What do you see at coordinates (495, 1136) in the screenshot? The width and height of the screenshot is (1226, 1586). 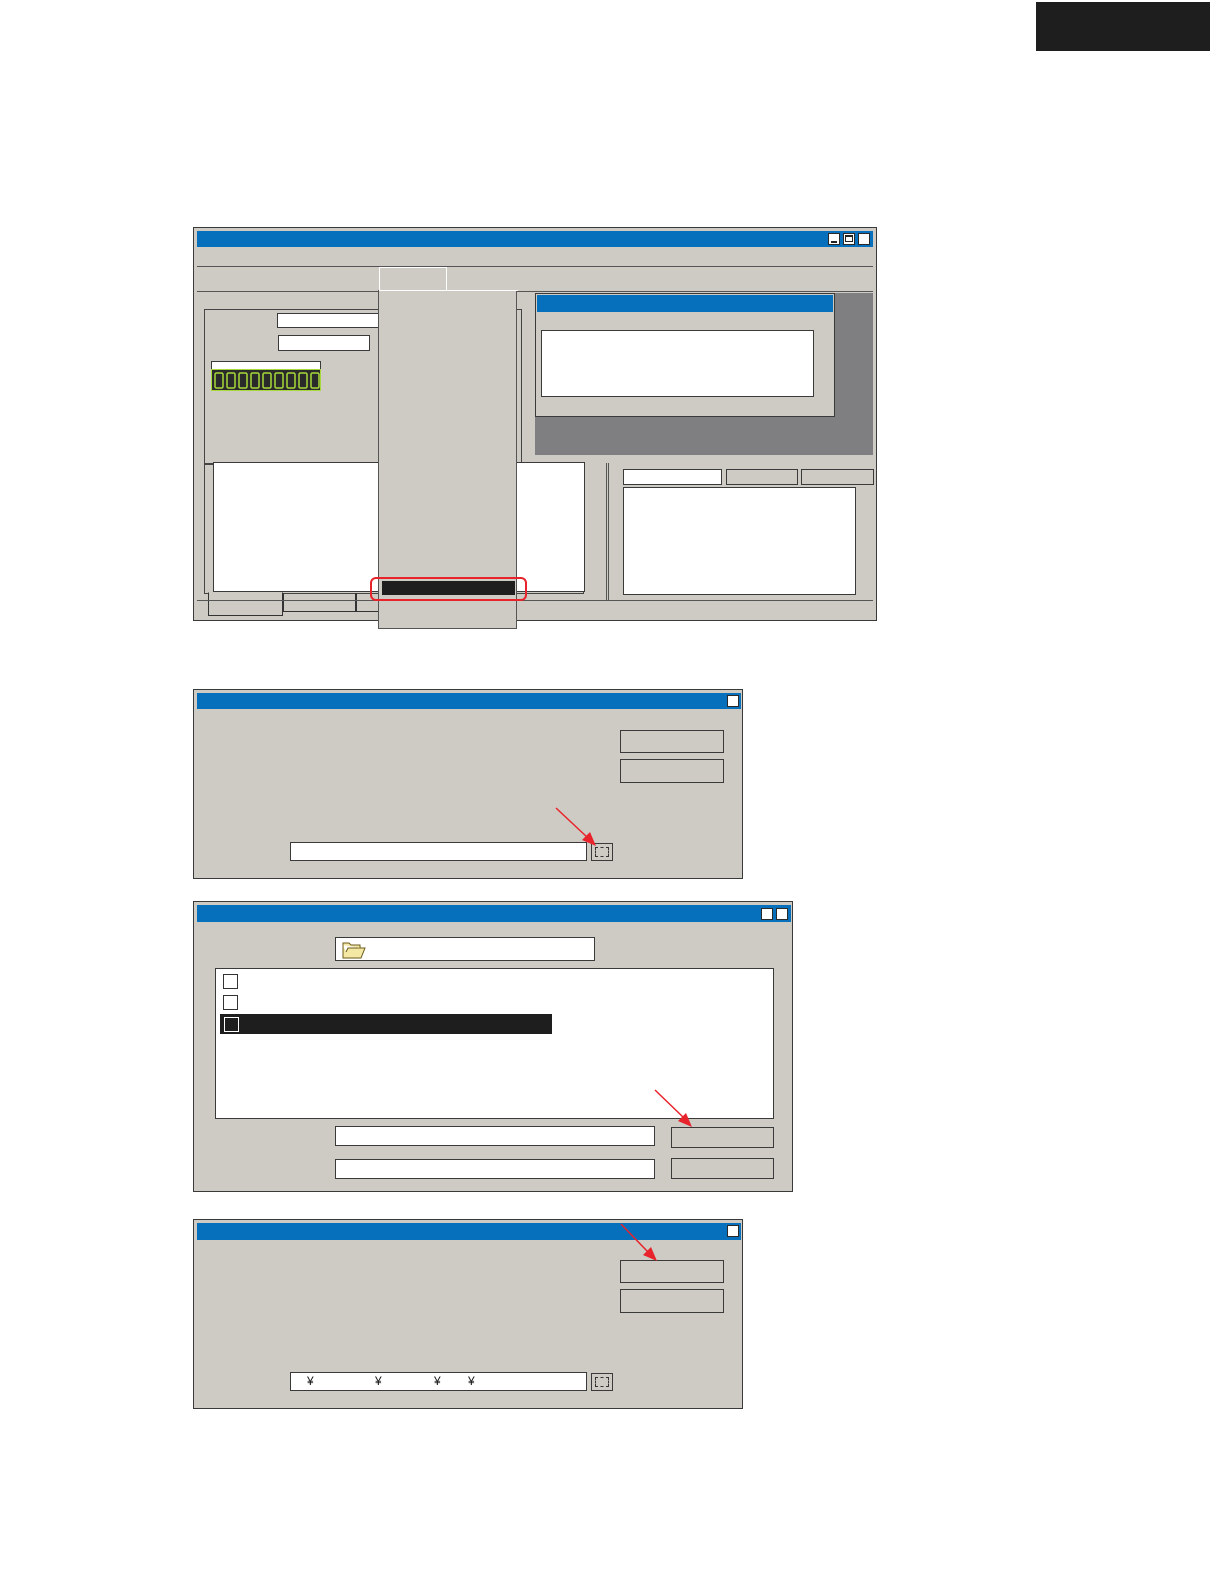 I see `filename-field` at bounding box center [495, 1136].